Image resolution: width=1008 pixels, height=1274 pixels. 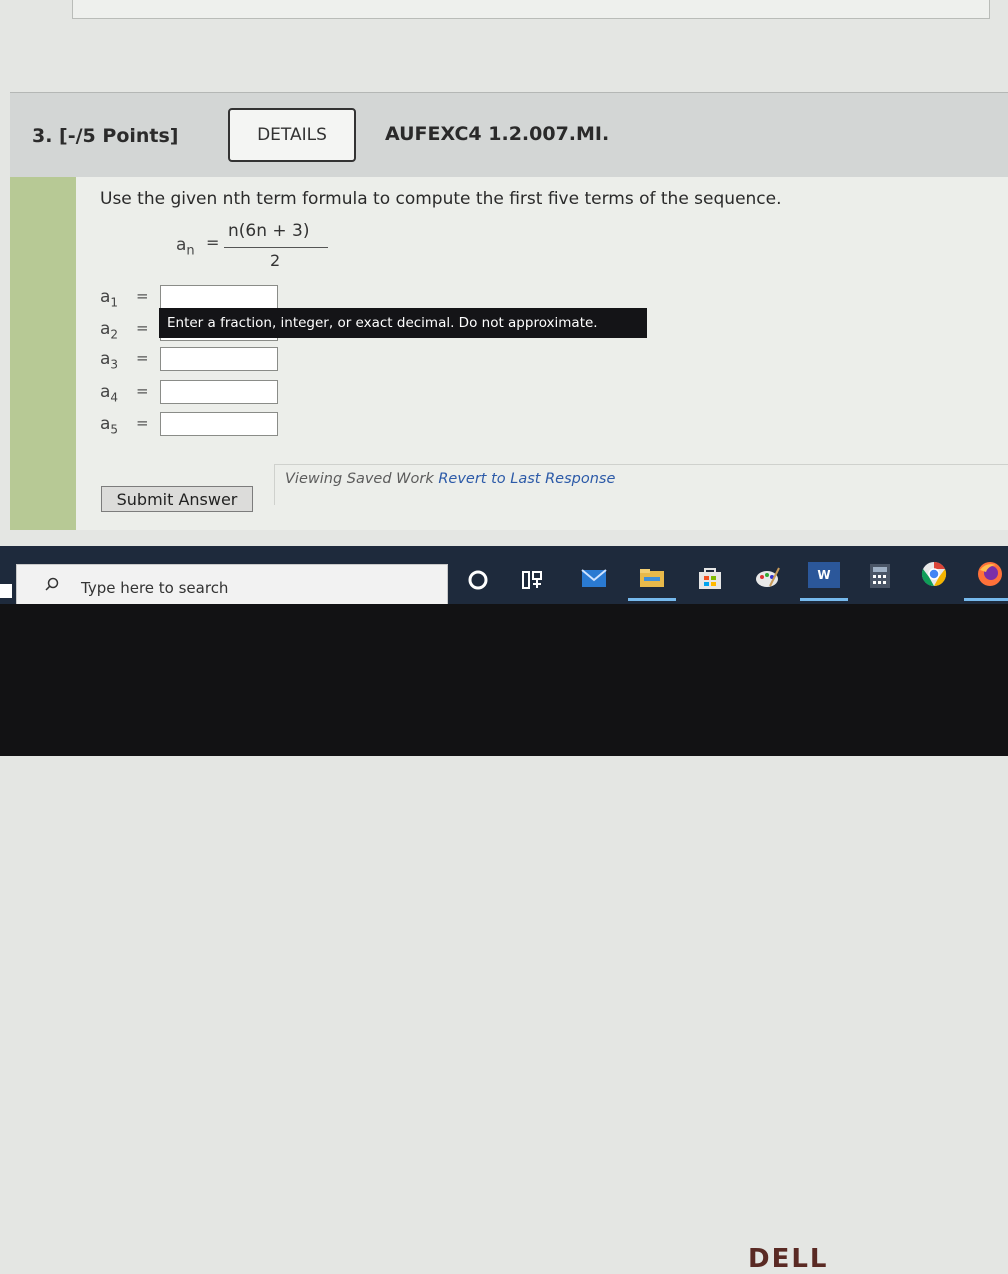 What do you see at coordinates (934, 574) in the screenshot?
I see `chrome-icon` at bounding box center [934, 574].